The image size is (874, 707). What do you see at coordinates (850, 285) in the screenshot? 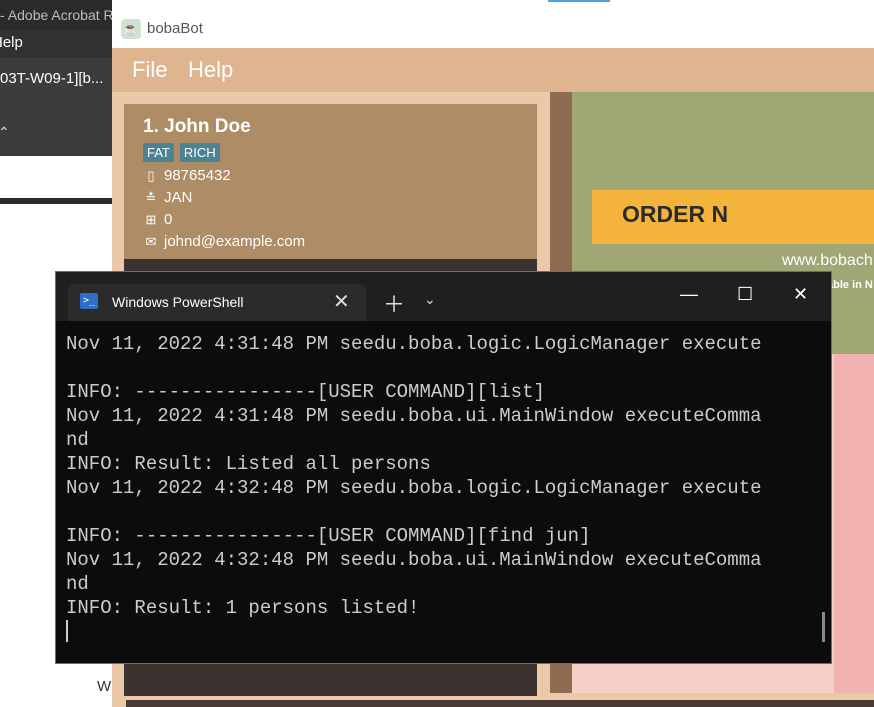
I see `poster-subtext: able in N` at bounding box center [850, 285].